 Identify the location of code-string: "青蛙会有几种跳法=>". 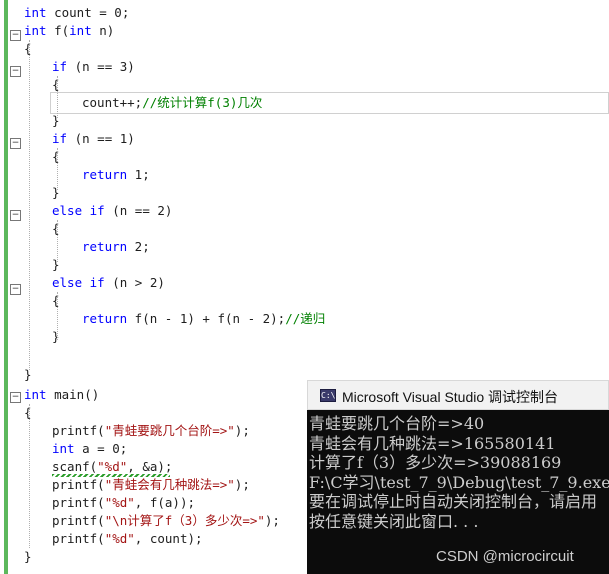
(169, 484).